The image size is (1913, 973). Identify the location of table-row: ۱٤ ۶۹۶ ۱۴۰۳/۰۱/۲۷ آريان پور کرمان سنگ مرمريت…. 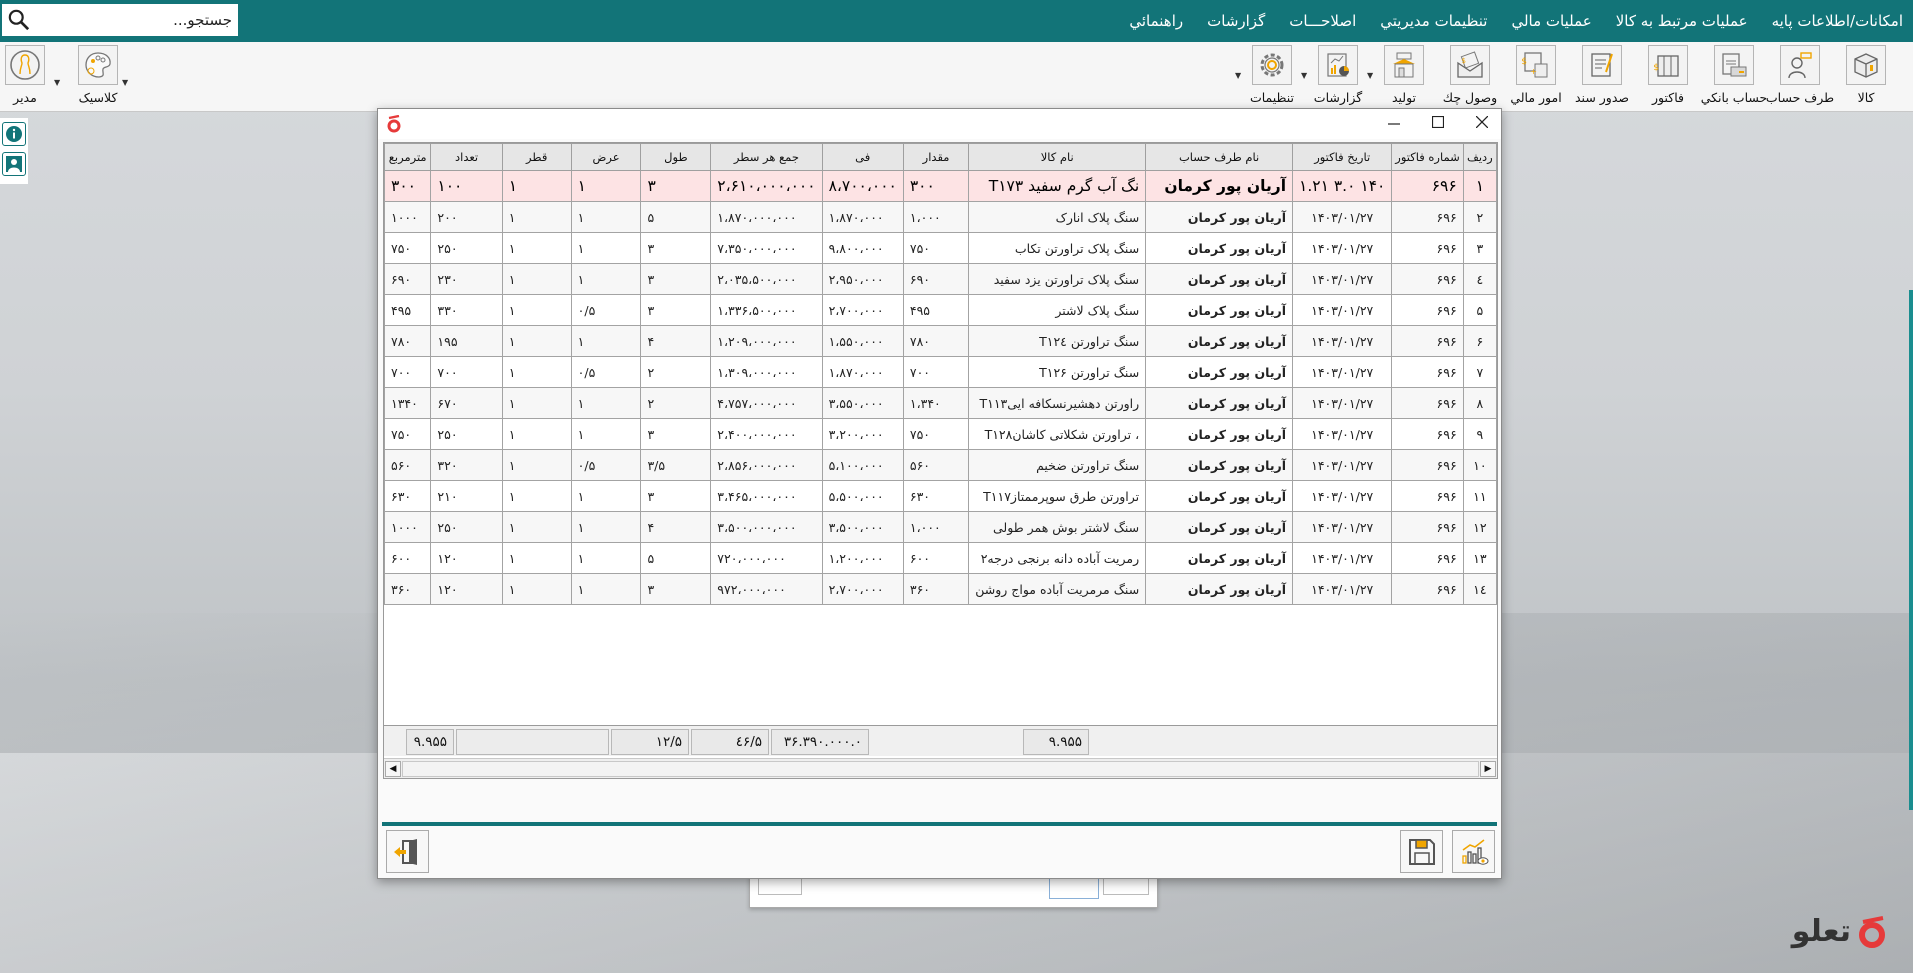
(940, 589).